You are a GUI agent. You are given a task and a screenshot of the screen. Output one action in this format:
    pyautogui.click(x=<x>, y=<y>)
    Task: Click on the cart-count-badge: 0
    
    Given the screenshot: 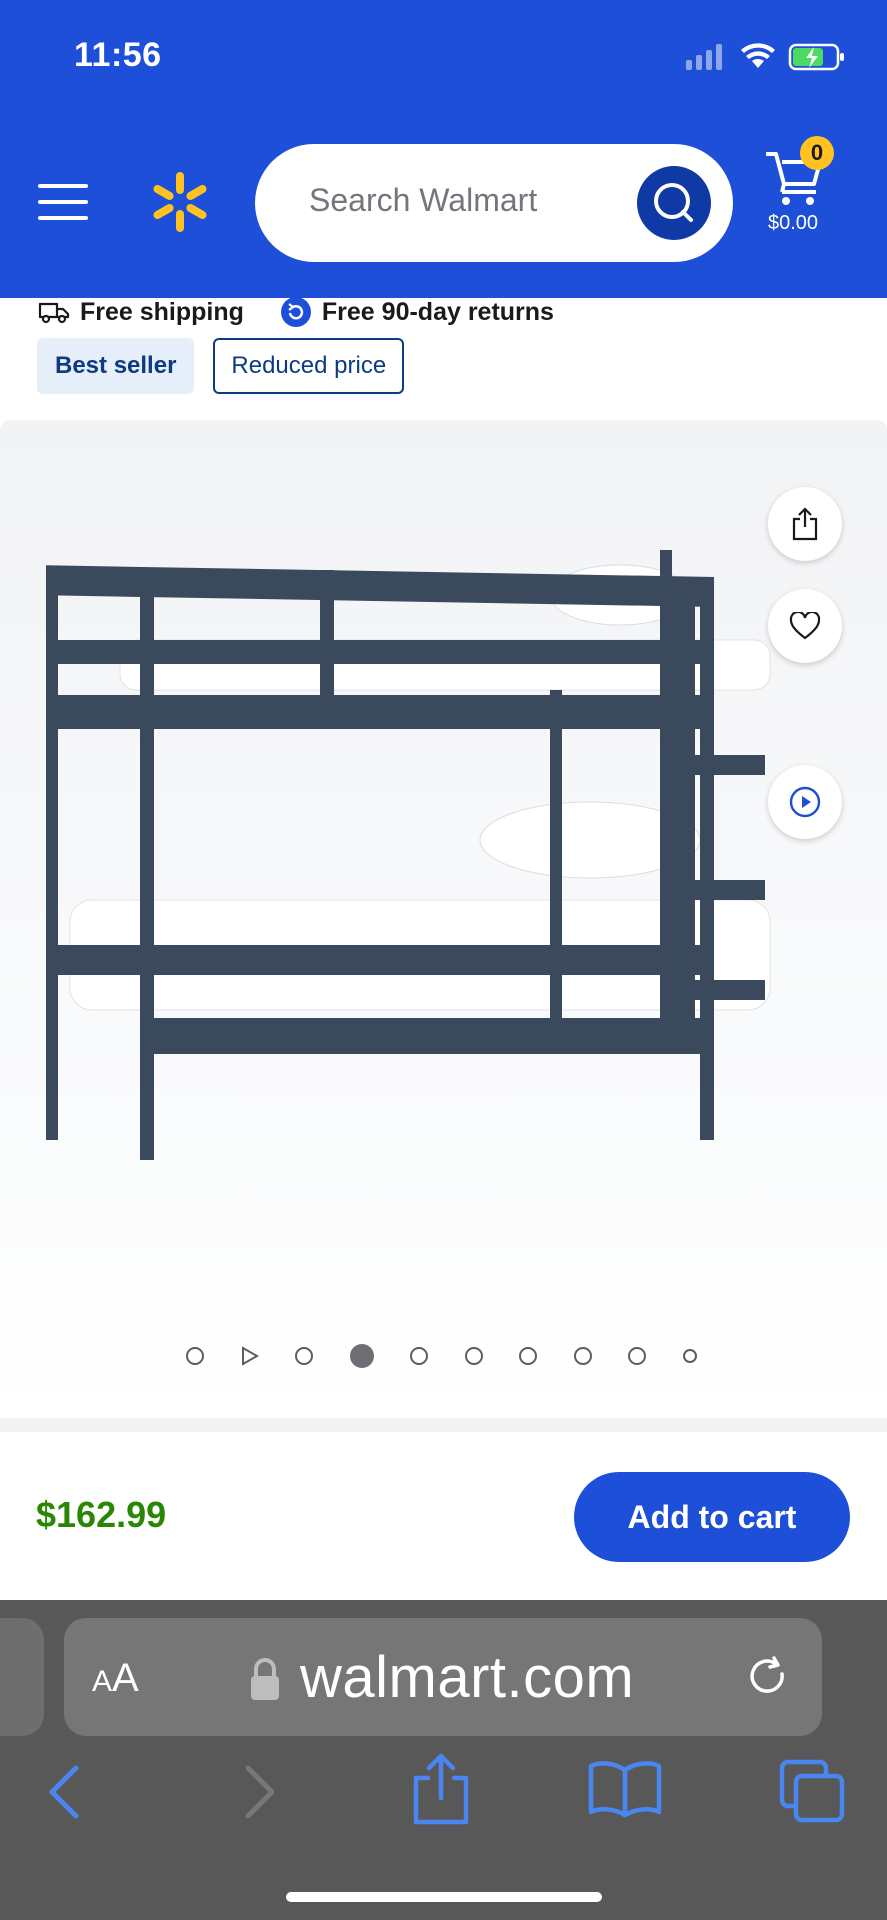 What is the action you would take?
    pyautogui.click(x=817, y=153)
    